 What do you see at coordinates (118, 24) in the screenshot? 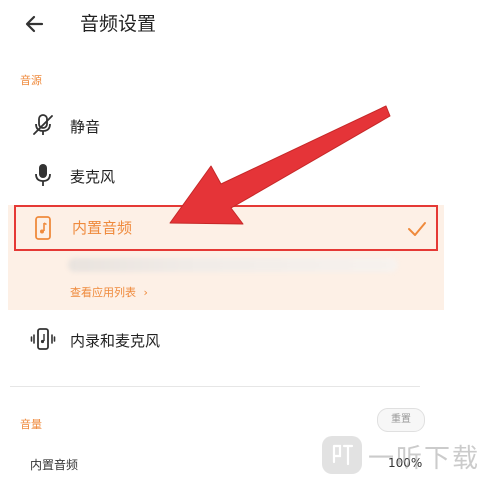
I see `page-title: 音频设置` at bounding box center [118, 24].